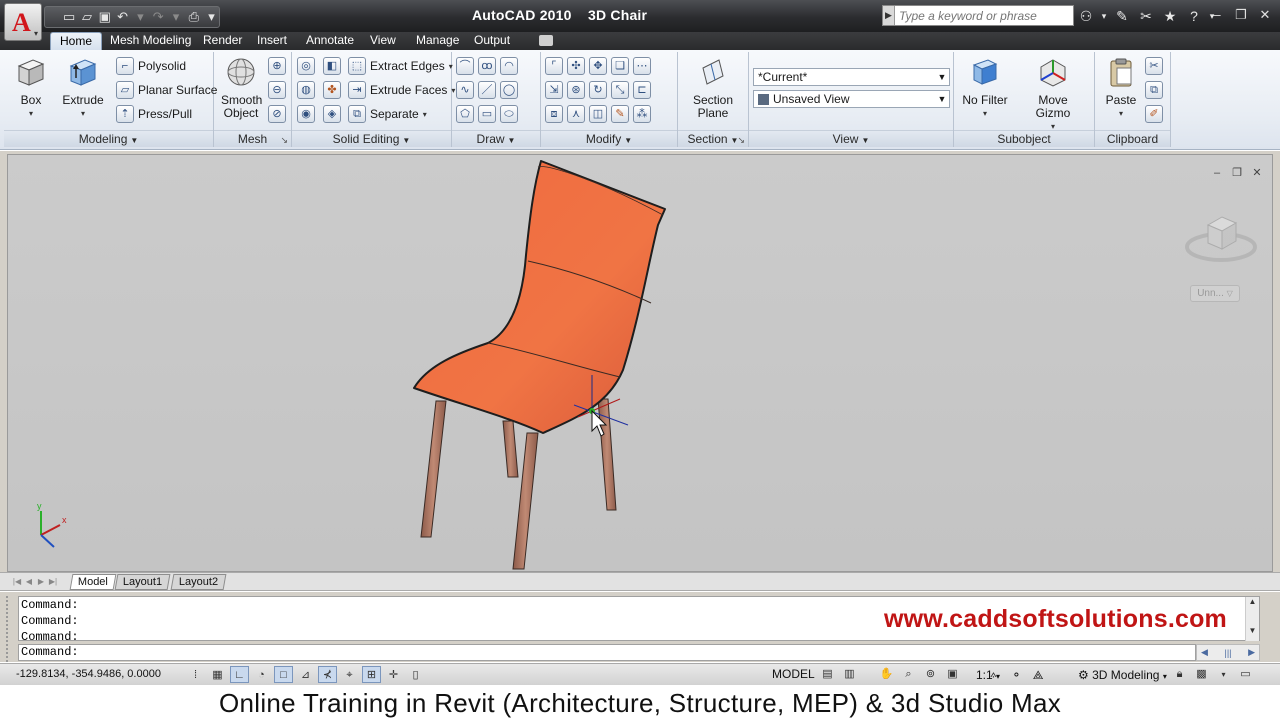  Describe the element at coordinates (272, 41) in the screenshot. I see `tab-insert: Insert` at that location.